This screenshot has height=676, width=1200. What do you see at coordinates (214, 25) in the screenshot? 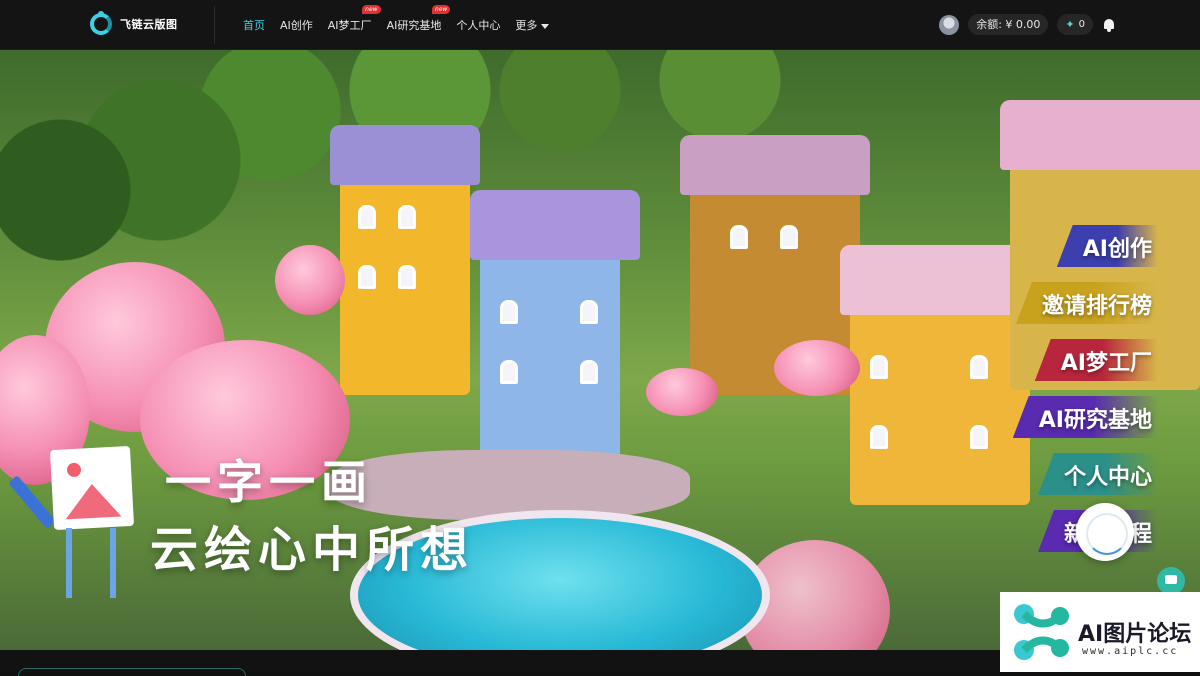
I see `nav-divider` at bounding box center [214, 25].